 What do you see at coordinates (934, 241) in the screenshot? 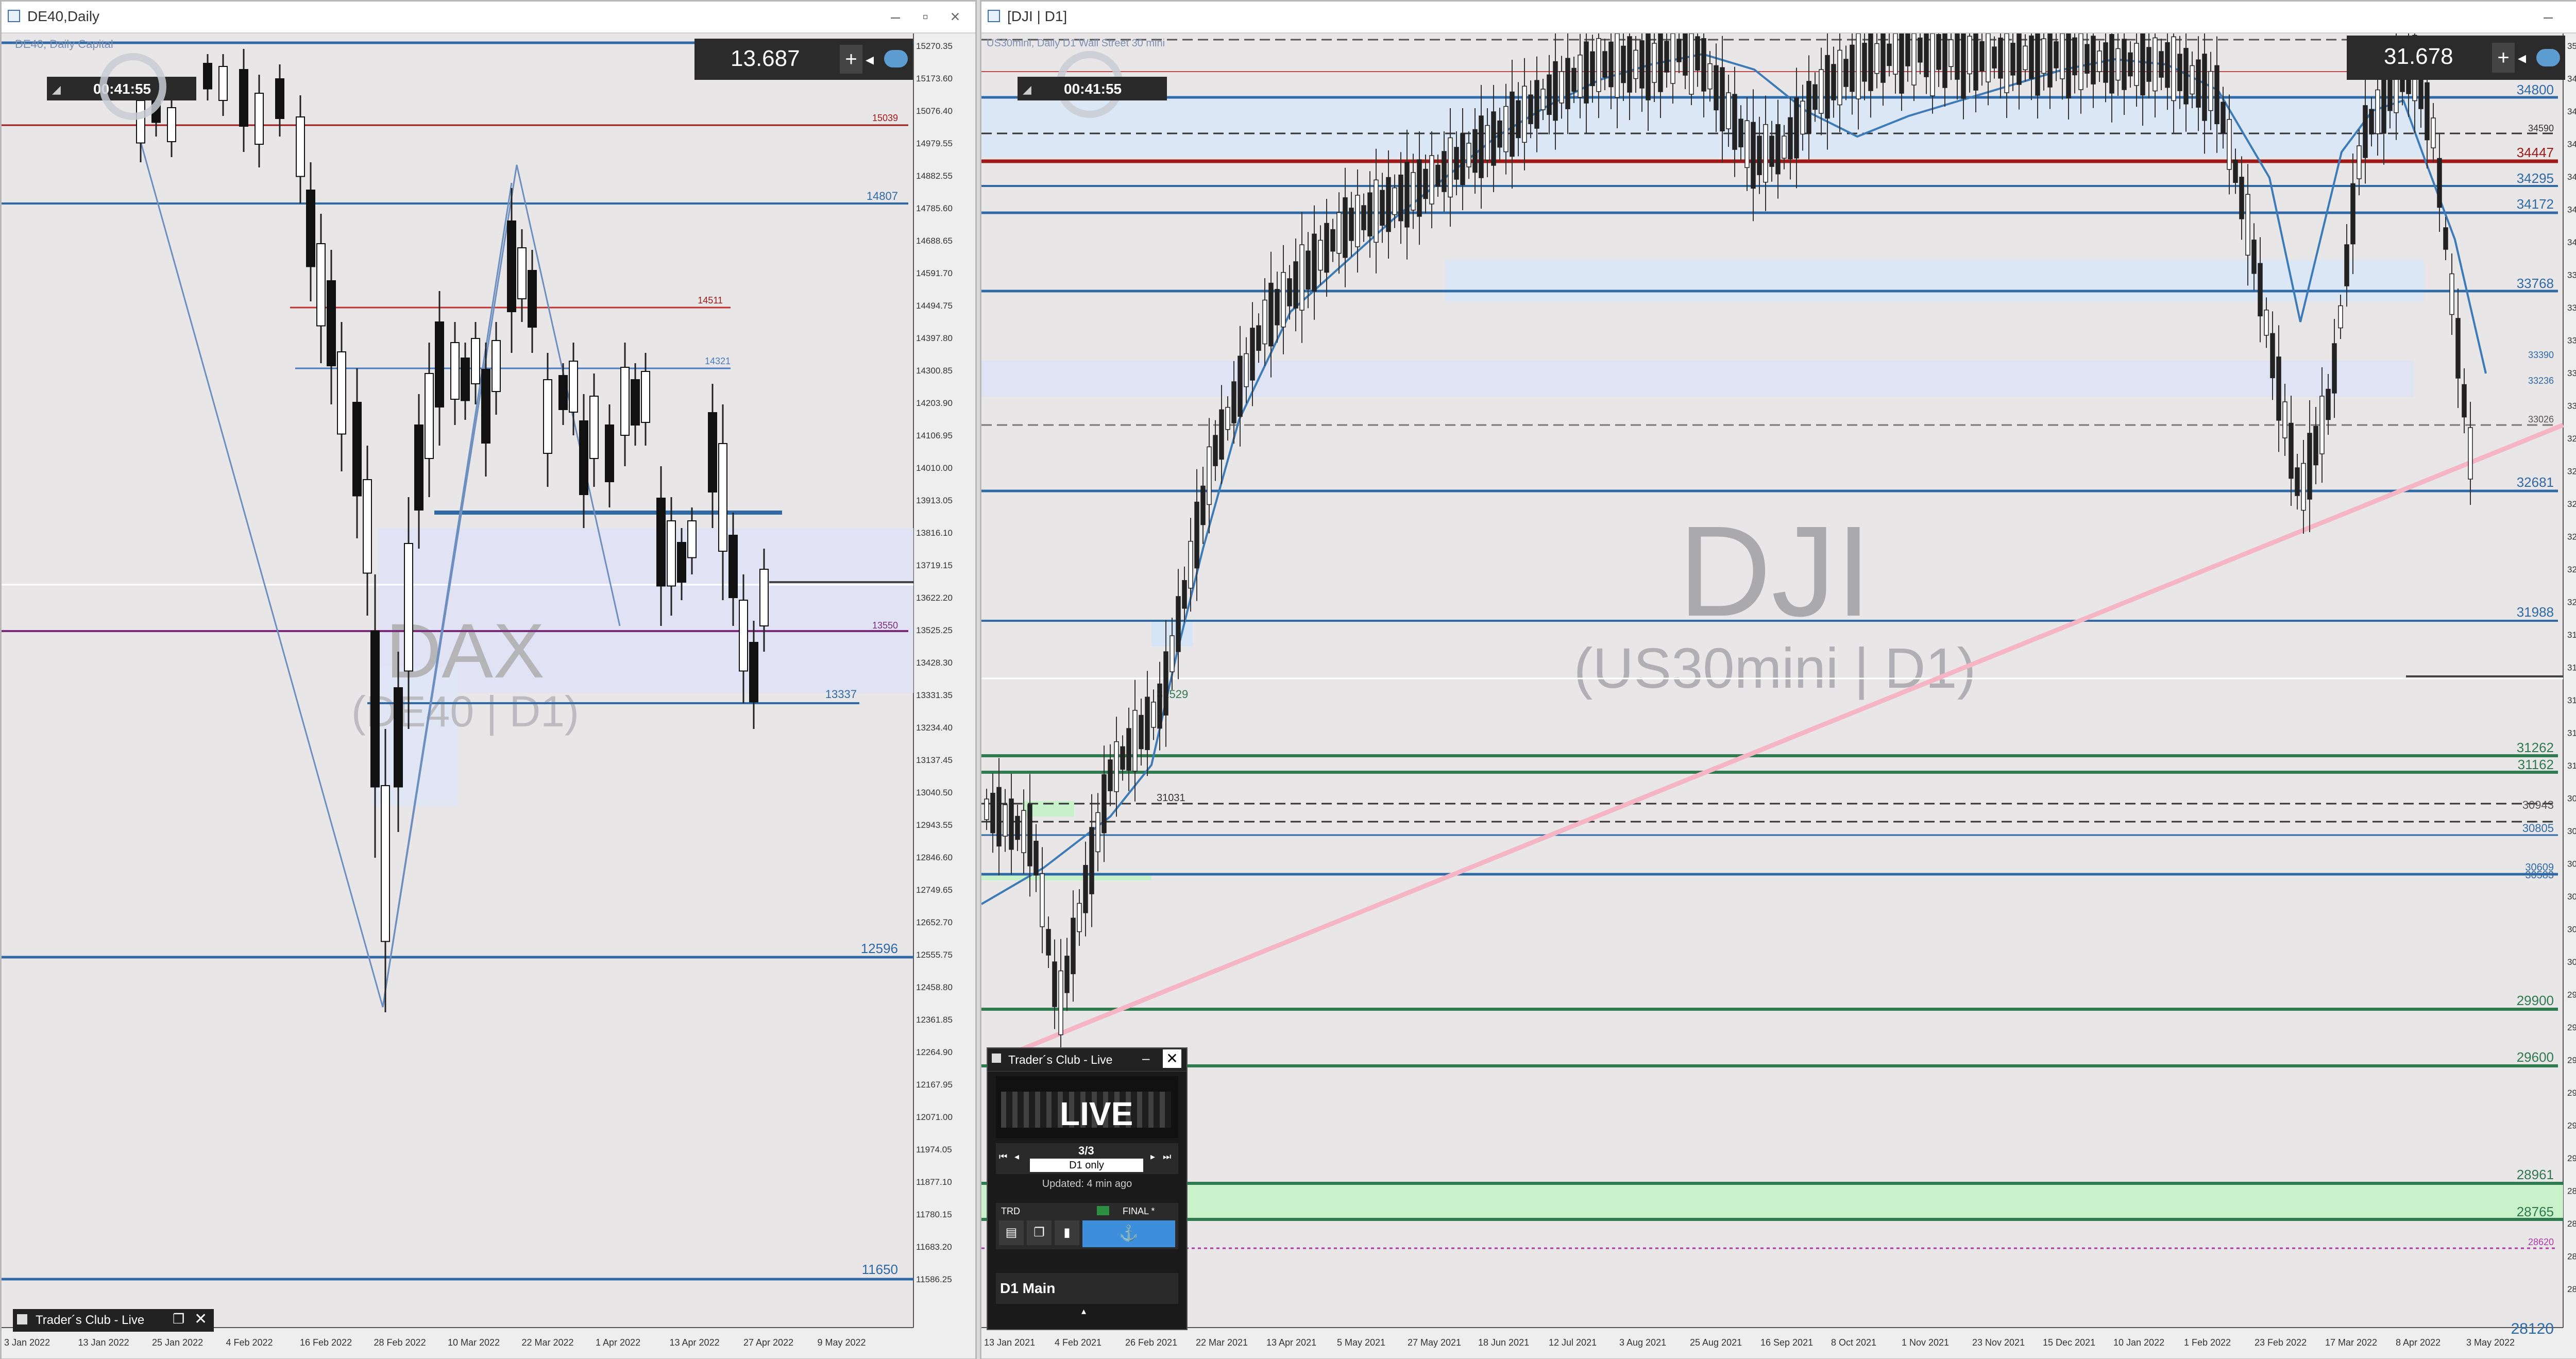
I see `price-axis-label: 14688.65` at bounding box center [934, 241].